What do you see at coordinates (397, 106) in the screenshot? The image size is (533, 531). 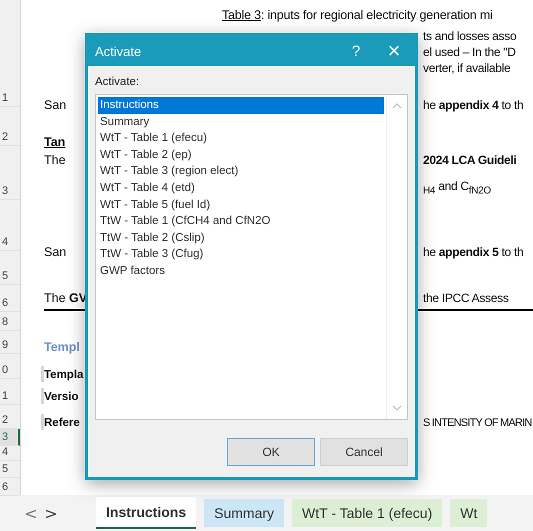 I see `scroll-up-icon` at bounding box center [397, 106].